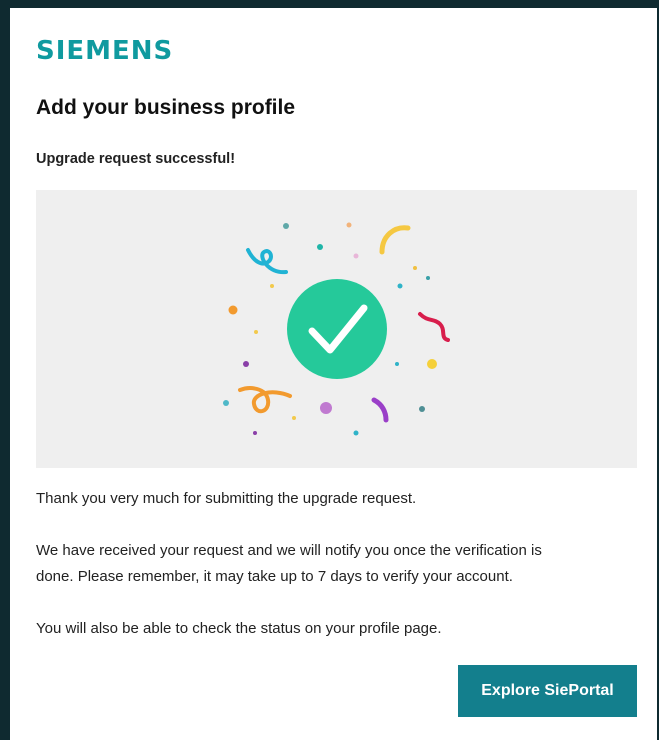 This screenshot has height=740, width=659. Describe the element at coordinates (547, 691) in the screenshot. I see `explore-sieportal-button: Explore SiePortal` at that location.